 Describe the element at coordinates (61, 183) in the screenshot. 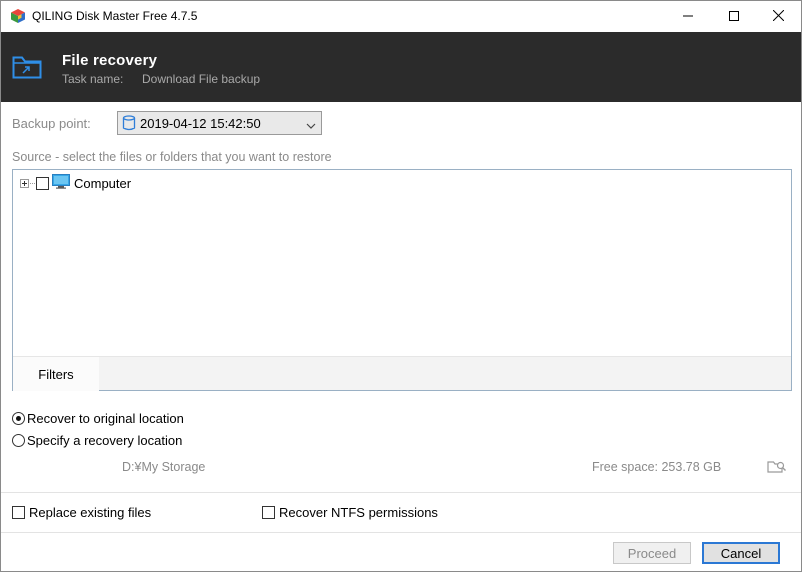

I see `computer-icon` at that location.